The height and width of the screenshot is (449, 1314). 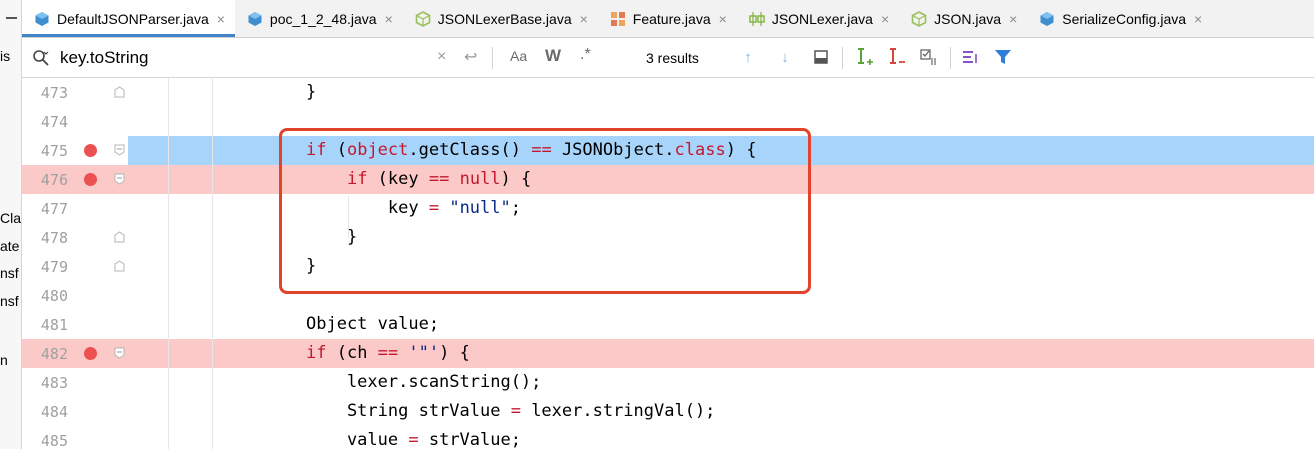 I want to click on code-token: strValue;, so click(x=469, y=439).